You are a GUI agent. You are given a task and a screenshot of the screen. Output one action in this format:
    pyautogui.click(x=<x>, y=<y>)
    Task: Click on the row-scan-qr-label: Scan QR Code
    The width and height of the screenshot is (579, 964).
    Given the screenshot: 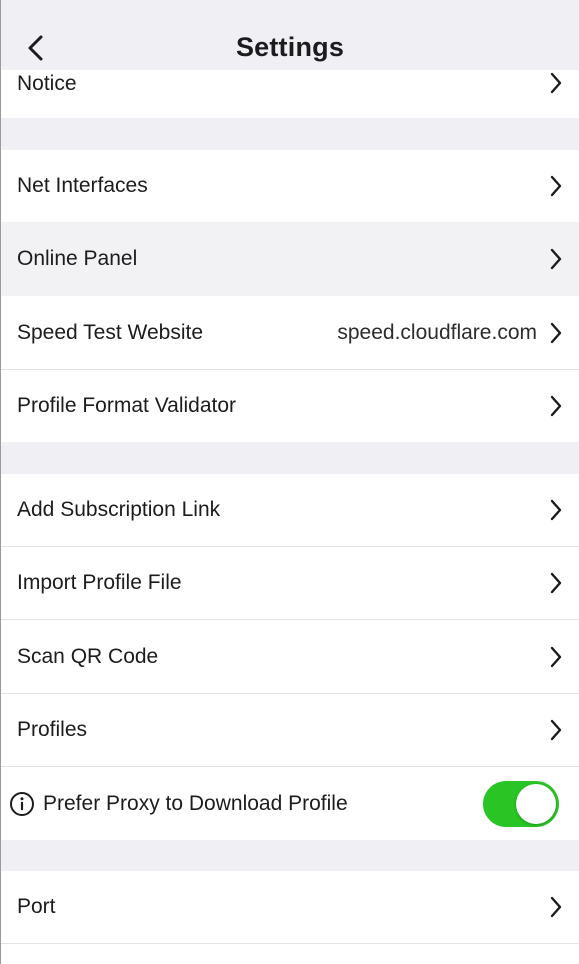 What is the action you would take?
    pyautogui.click(x=88, y=656)
    